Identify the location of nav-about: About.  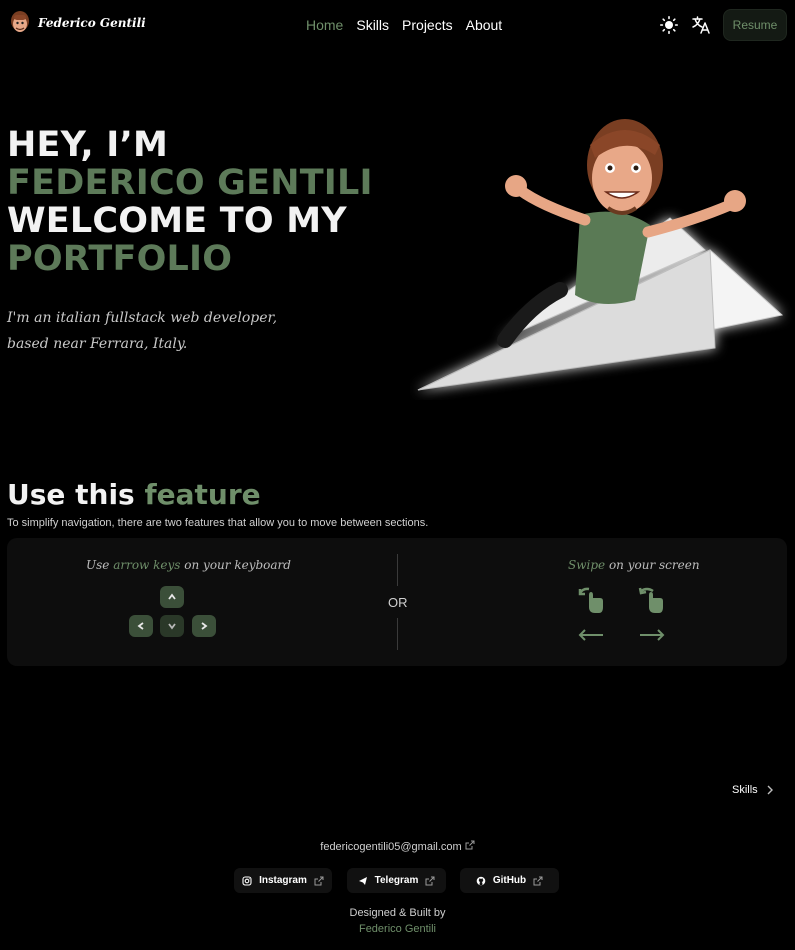
(484, 25).